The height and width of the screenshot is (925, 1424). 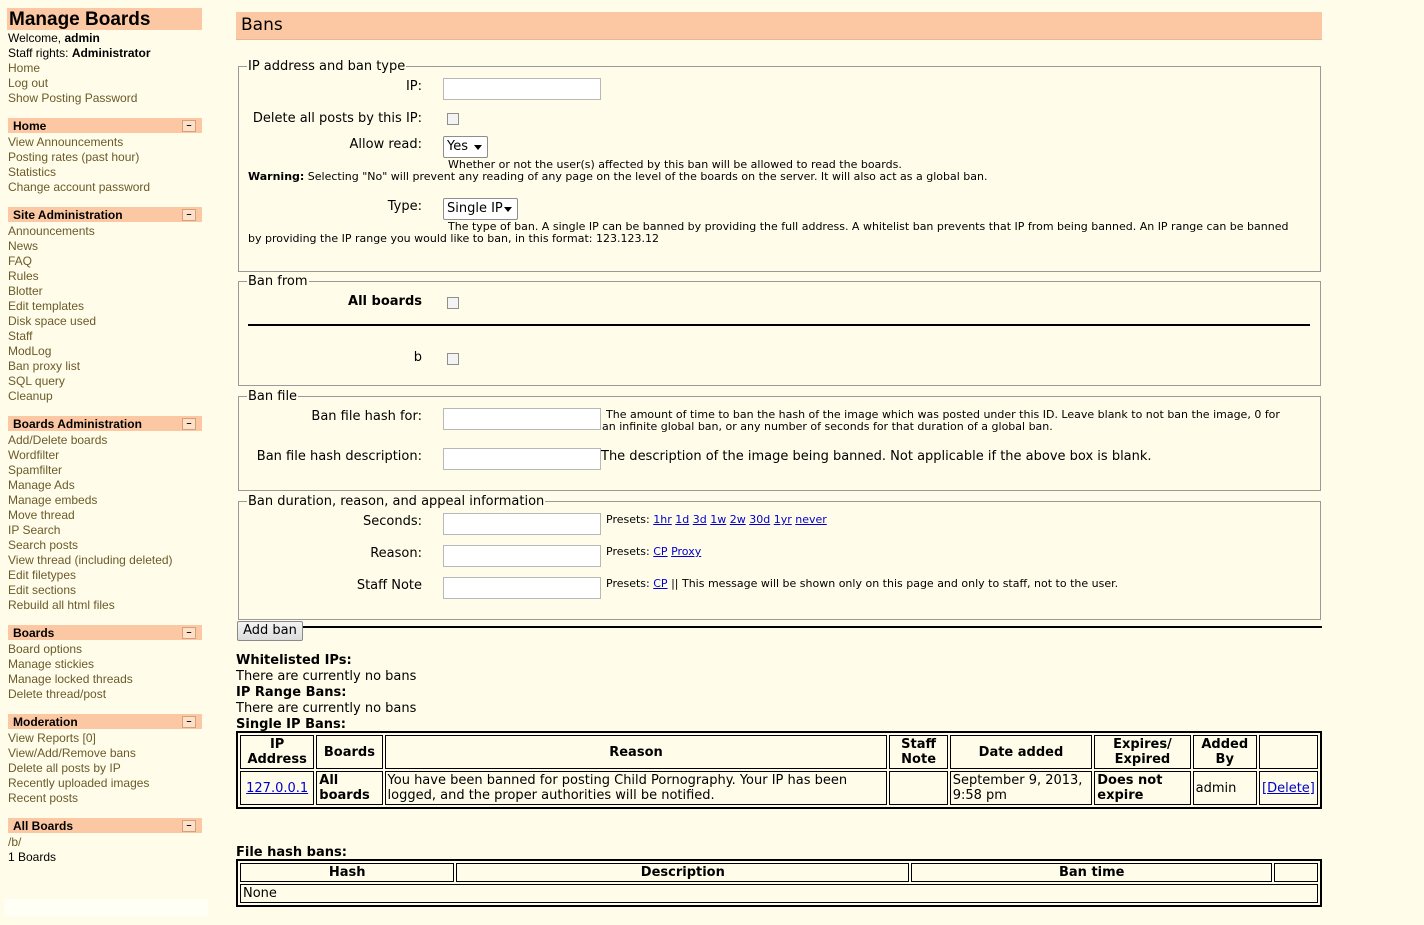 What do you see at coordinates (738, 519) in the screenshot?
I see `preset-2w: 2w` at bounding box center [738, 519].